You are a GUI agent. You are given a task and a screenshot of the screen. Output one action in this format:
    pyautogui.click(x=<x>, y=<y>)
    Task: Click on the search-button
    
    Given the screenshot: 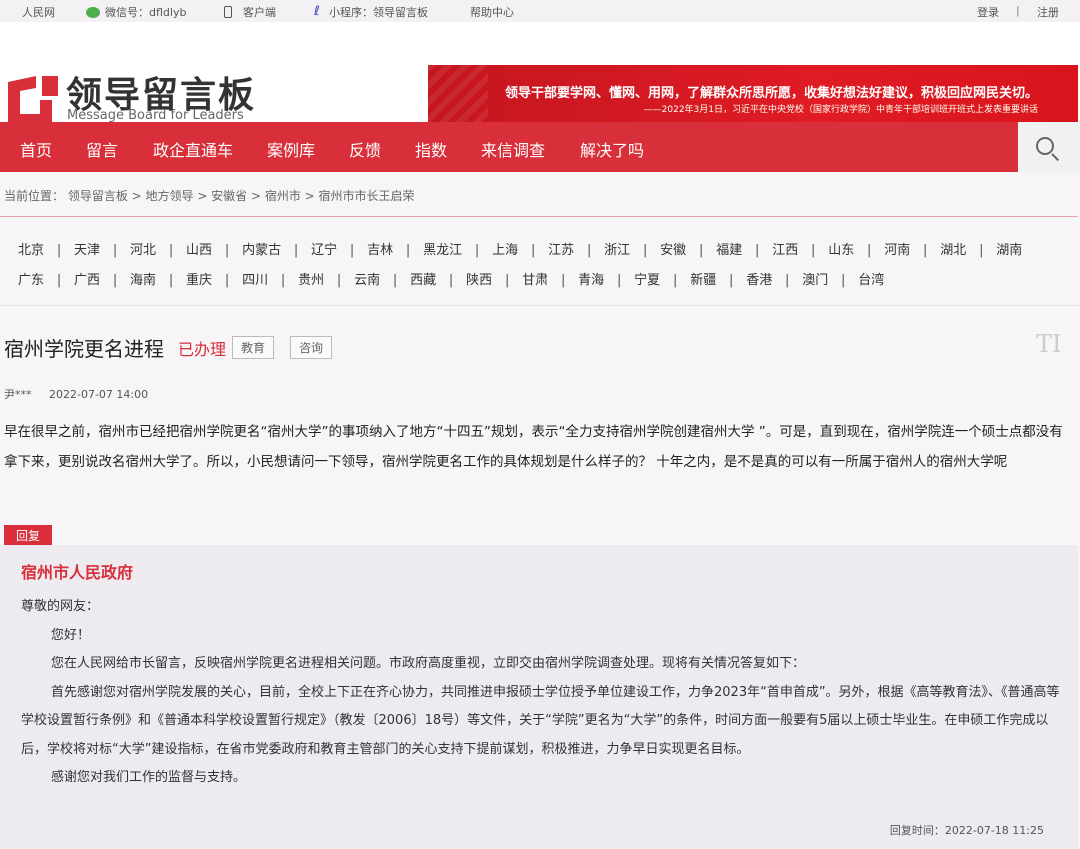 What is the action you would take?
    pyautogui.click(x=1049, y=147)
    